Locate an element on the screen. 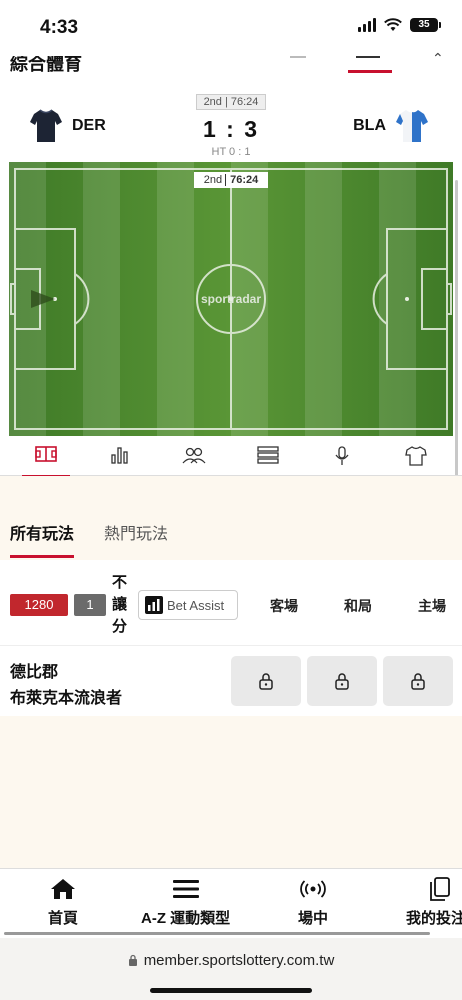 Image resolution: width=462 pixels, height=1000 pixels. lineup-people-icon is located at coordinates (194, 455).